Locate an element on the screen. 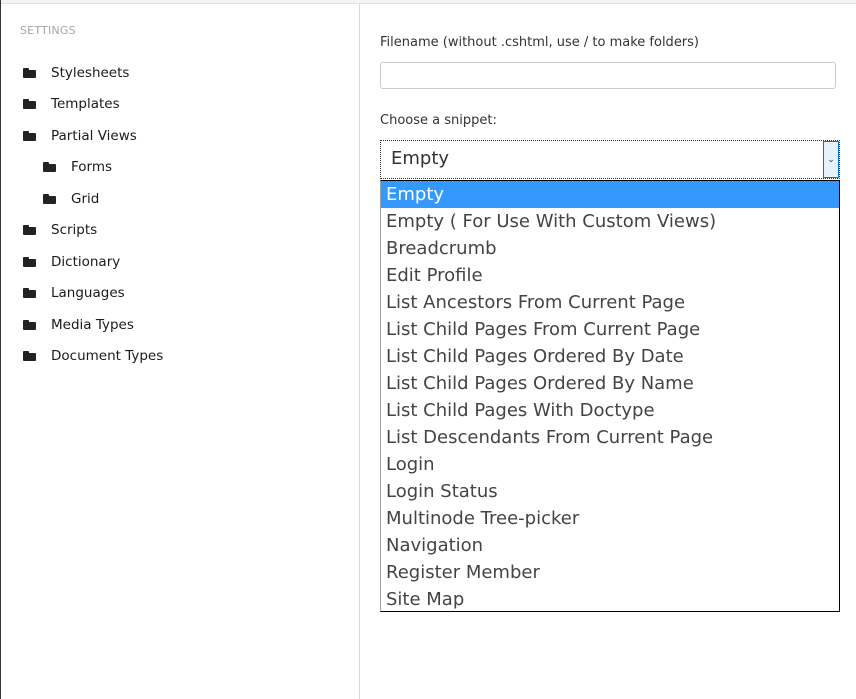 The image size is (856, 699). tree-item-media-types: Media Types is located at coordinates (78, 325).